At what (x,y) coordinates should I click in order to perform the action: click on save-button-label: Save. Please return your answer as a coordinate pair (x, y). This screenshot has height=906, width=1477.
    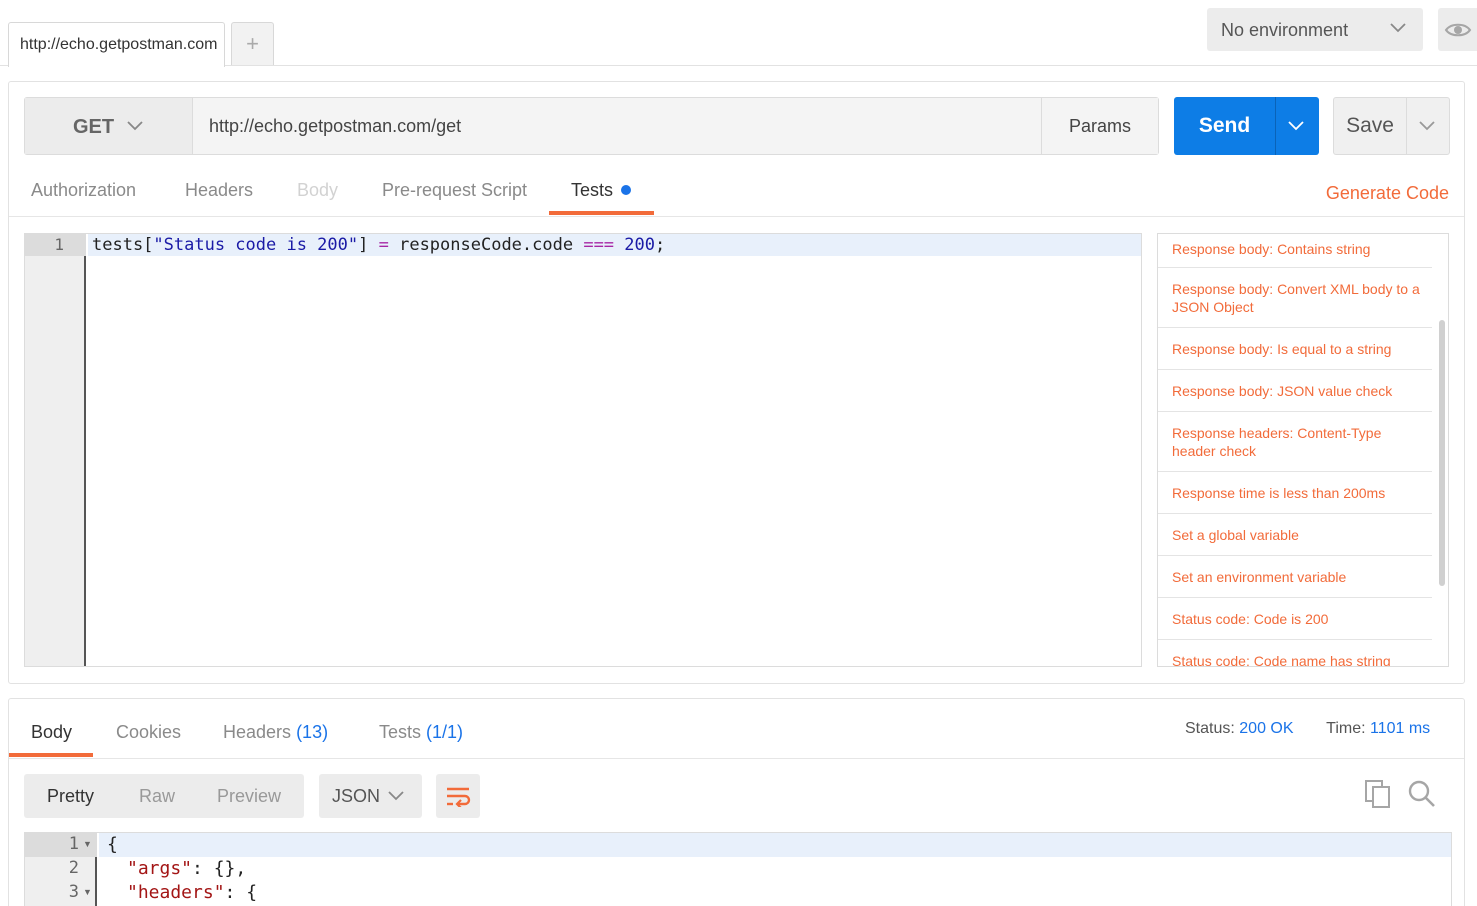
    Looking at the image, I should click on (1370, 125).